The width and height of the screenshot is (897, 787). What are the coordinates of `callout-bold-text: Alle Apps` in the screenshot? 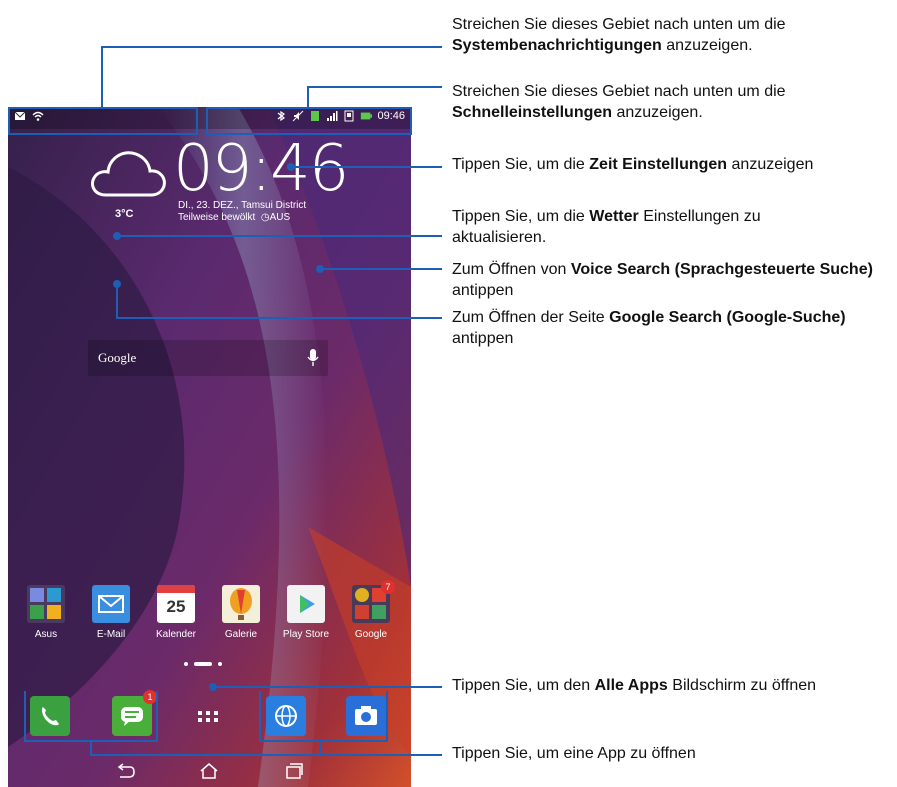 It's located at (631, 685).